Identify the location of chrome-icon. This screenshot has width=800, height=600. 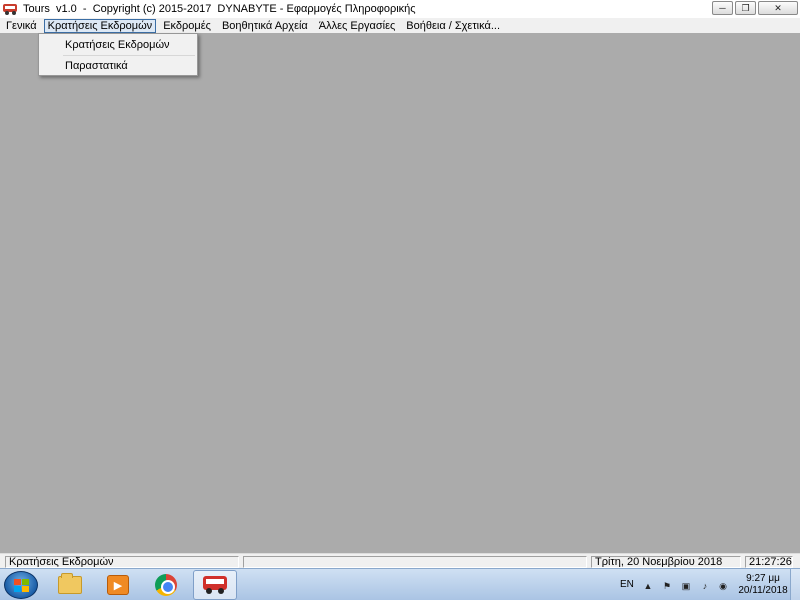
(166, 585).